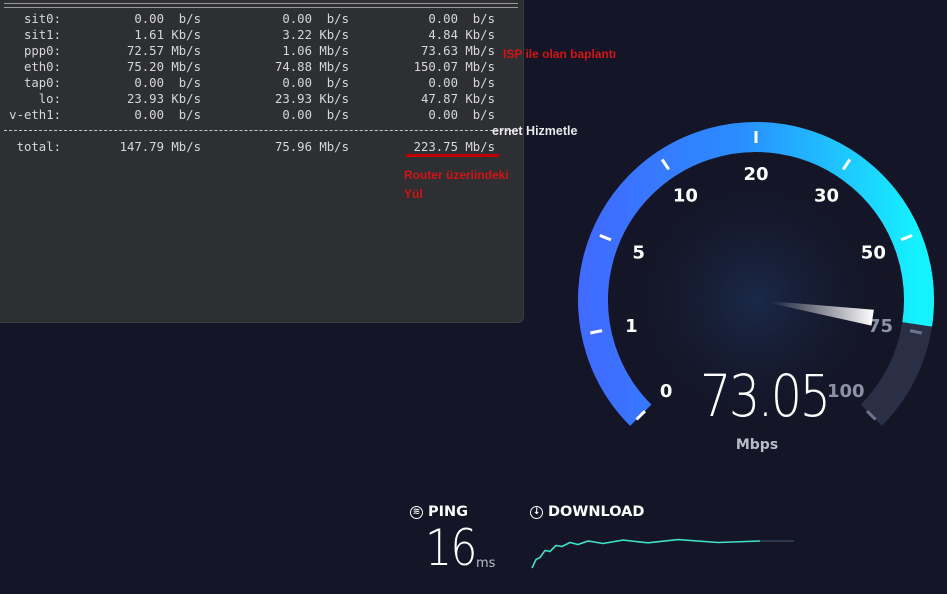  What do you see at coordinates (846, 391) in the screenshot?
I see `gauge-label: 100` at bounding box center [846, 391].